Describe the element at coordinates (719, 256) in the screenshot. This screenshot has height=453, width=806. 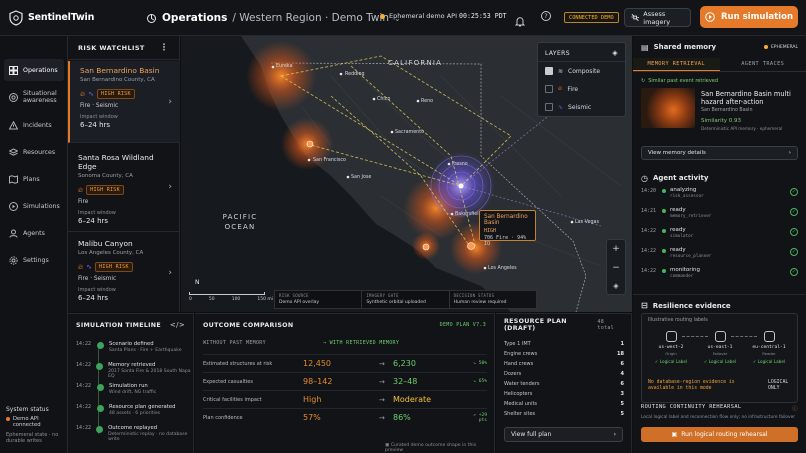
I see `agent-row: 14:22 ready resource_planner ✓` at that location.